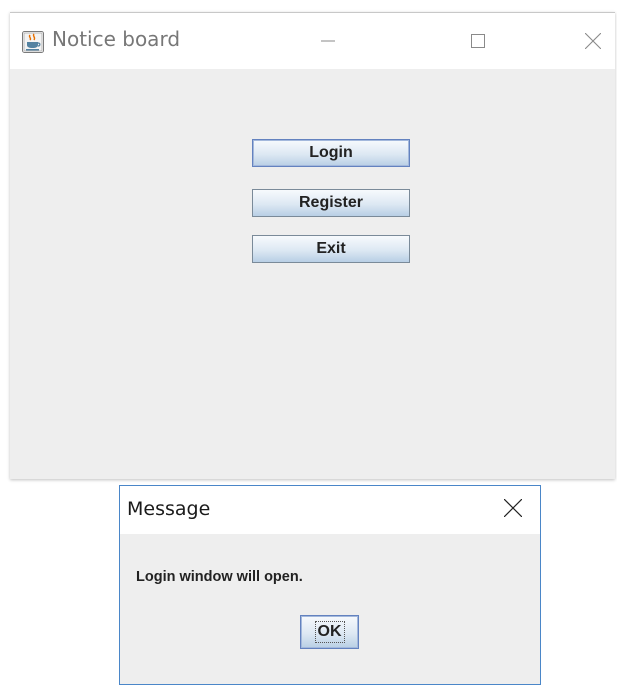  I want to click on dialog-title: Message, so click(169, 509).